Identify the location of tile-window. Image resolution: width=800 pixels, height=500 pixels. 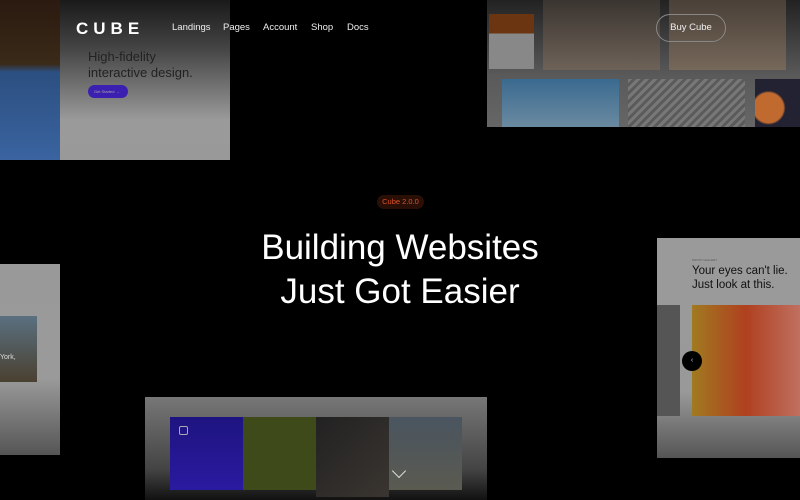
(352, 457).